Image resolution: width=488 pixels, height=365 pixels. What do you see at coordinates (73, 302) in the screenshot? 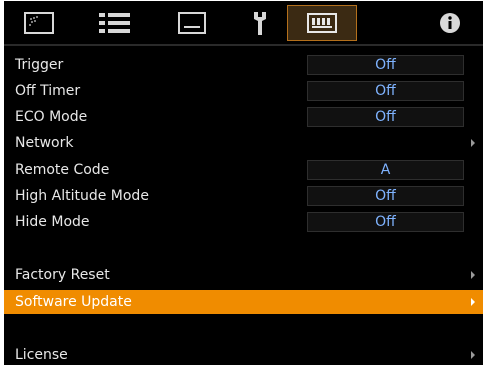
I see `menu-row-label: Software Update` at bounding box center [73, 302].